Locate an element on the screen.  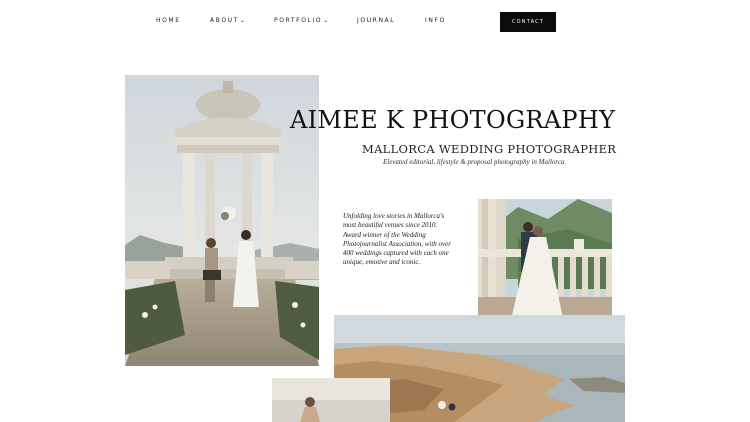
nav-home-link: HOME is located at coordinates (168, 20).